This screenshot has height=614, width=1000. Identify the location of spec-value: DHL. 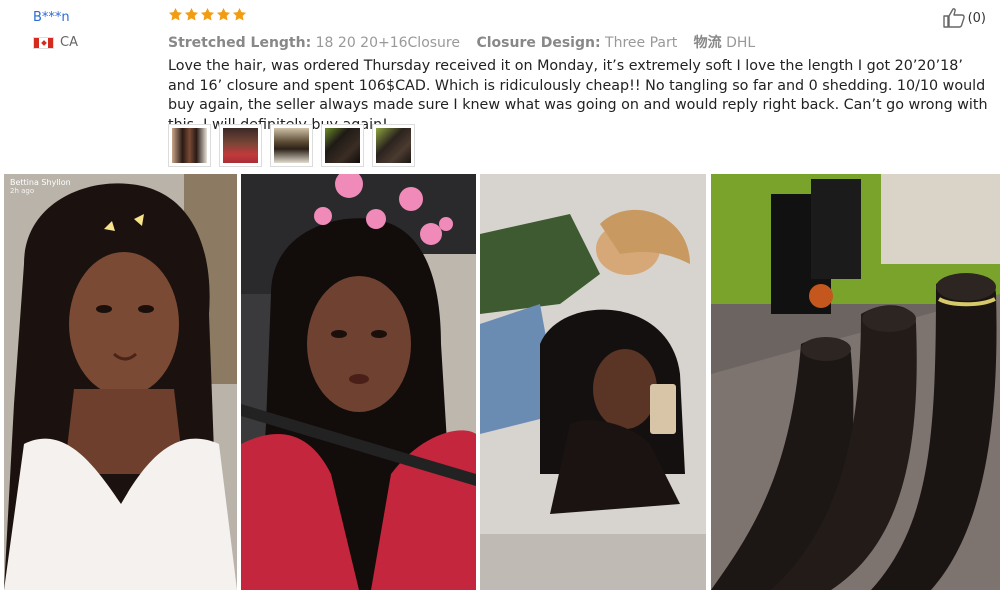
(741, 43).